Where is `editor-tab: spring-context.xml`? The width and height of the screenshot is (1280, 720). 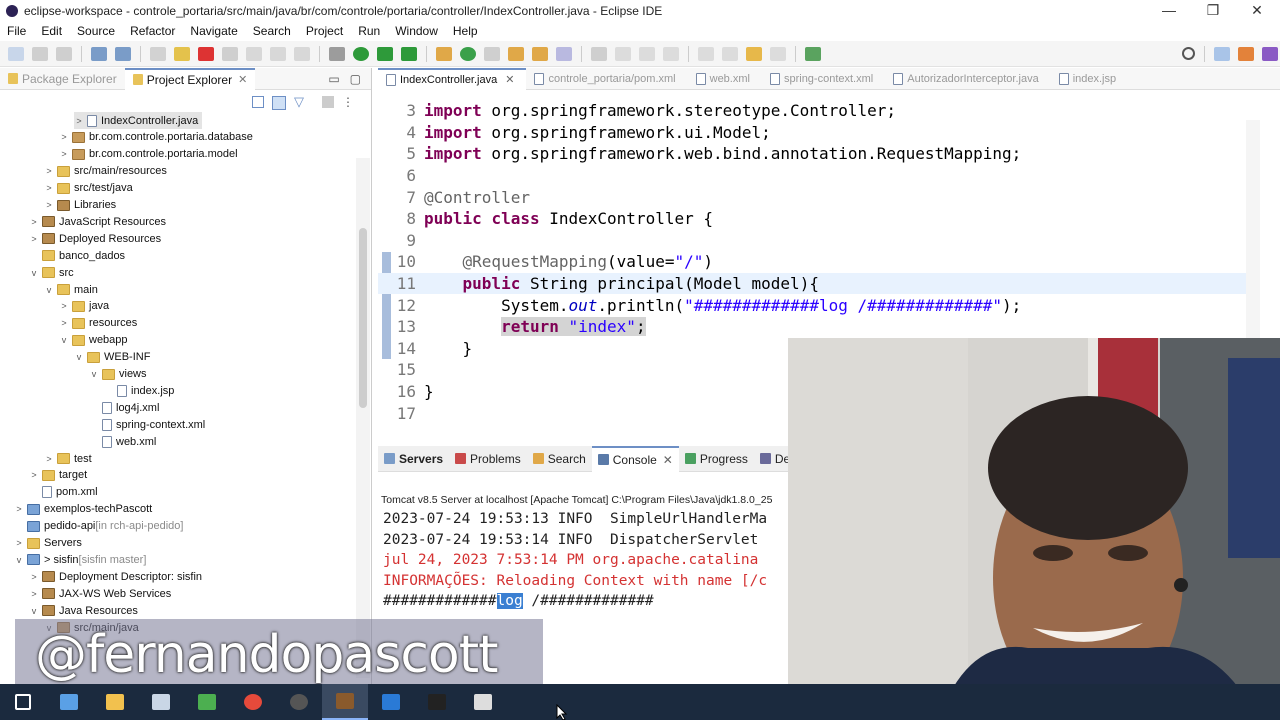
editor-tab: spring-context.xml is located at coordinates (823, 79).